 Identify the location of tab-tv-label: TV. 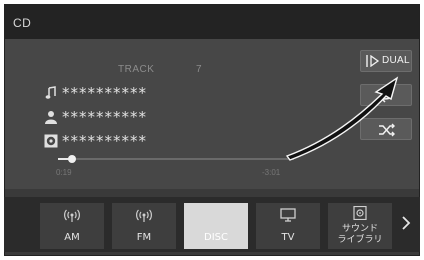
(288, 237).